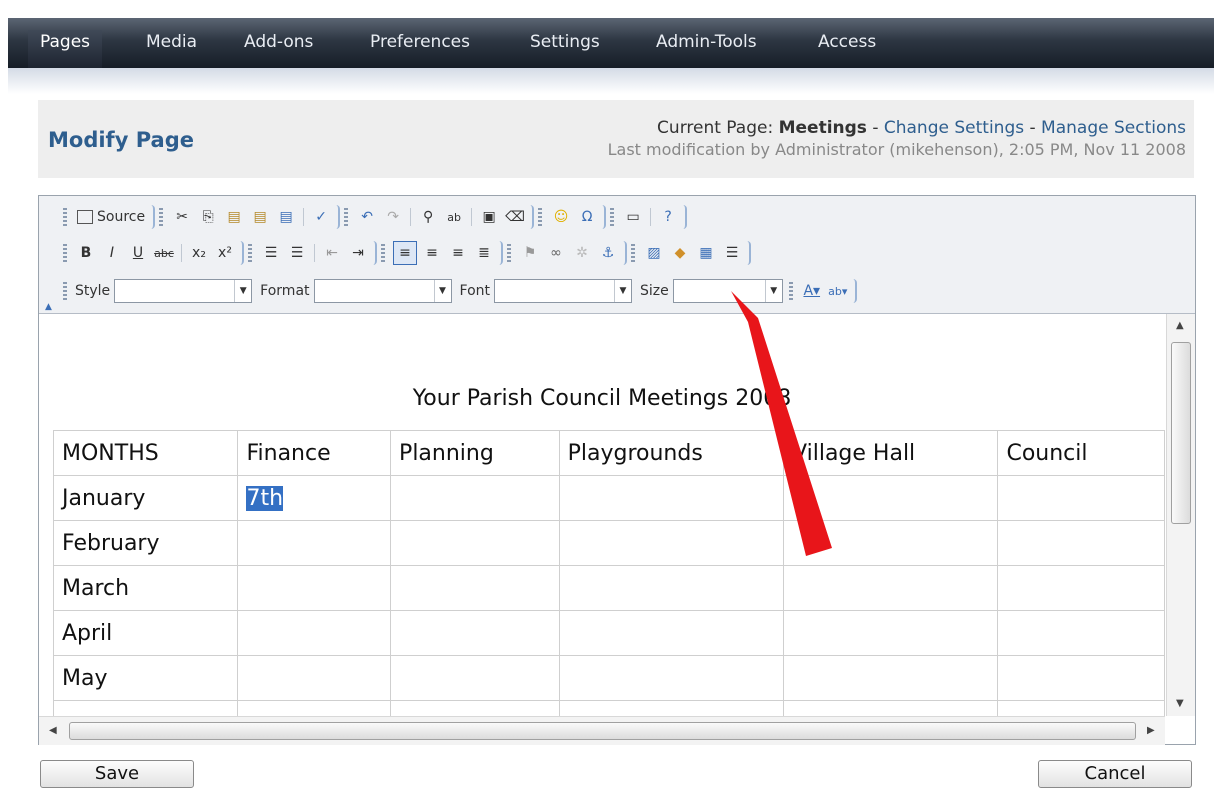 The width and height of the screenshot is (1214, 788). What do you see at coordinates (65, 49) in the screenshot?
I see `nav-pages: Pages` at bounding box center [65, 49].